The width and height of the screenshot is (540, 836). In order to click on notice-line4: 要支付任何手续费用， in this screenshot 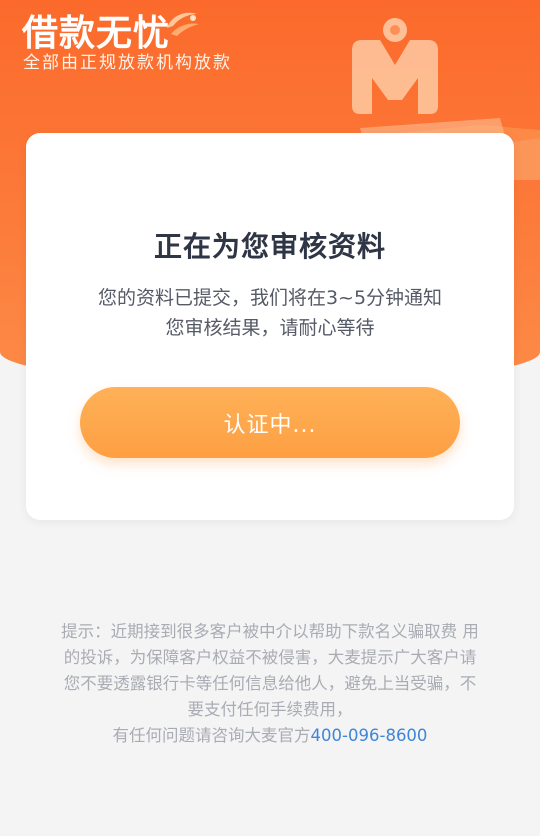, I will do `click(270, 709)`.